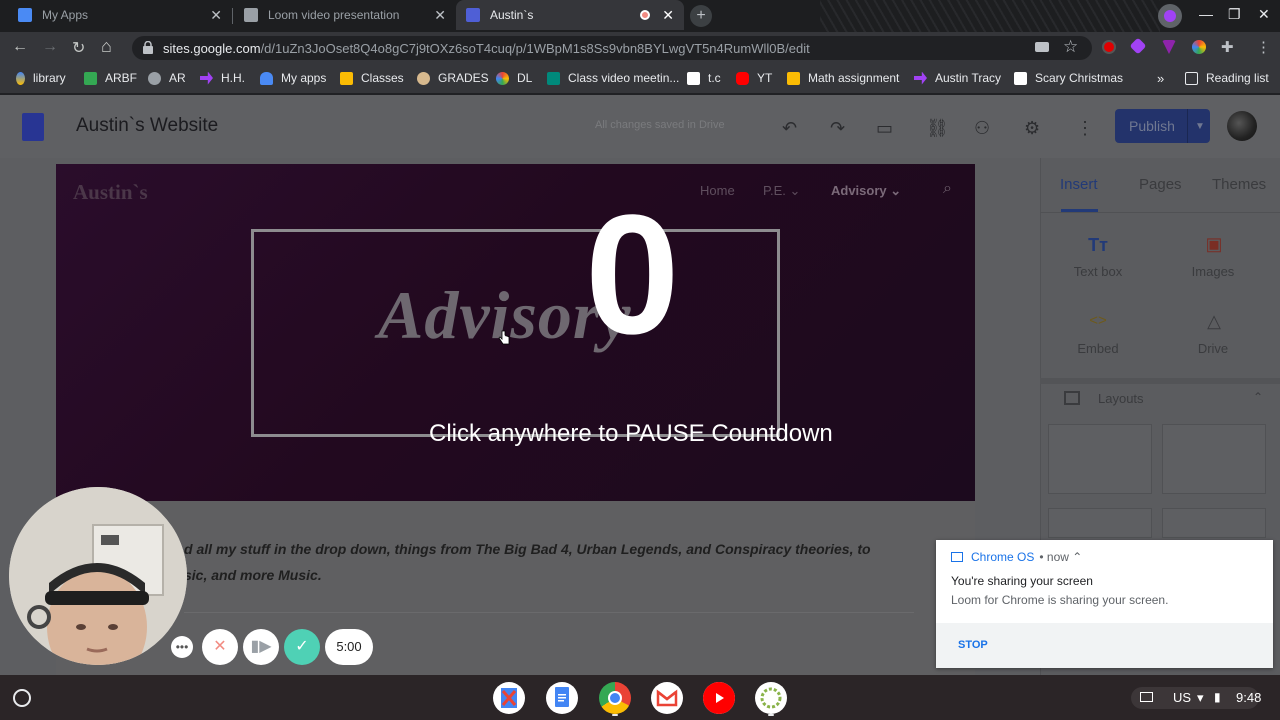  I want to click on new-tab-button: +, so click(701, 16).